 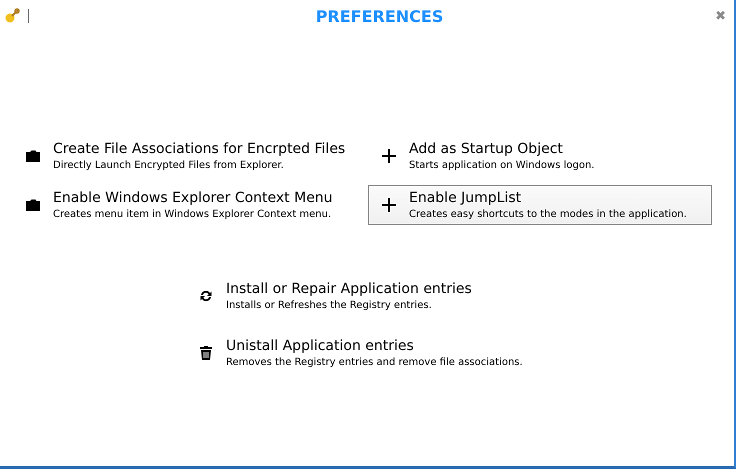 I want to click on option-title: Install or Repair Application entries, so click(x=349, y=289).